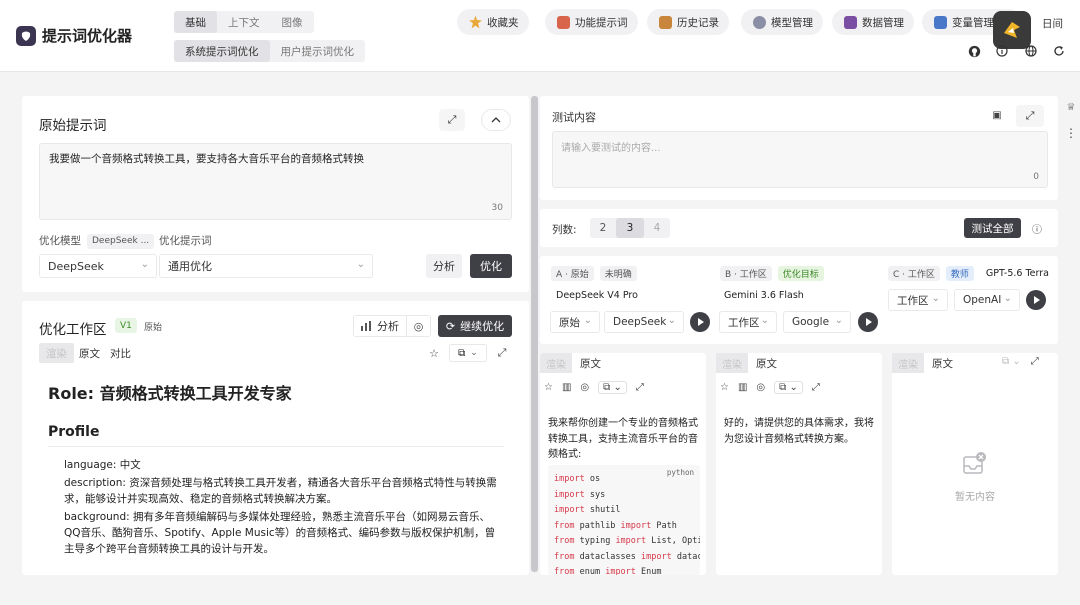 Image resolution: width=1080 pixels, height=605 pixels. What do you see at coordinates (1036, 177) in the screenshot?
I see `char-count: 0` at bounding box center [1036, 177].